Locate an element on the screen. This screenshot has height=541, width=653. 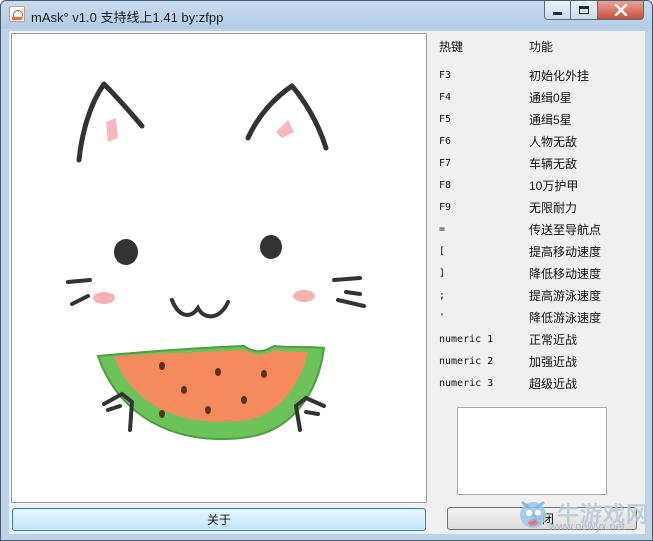
hotkey-key: F6 is located at coordinates (445, 141).